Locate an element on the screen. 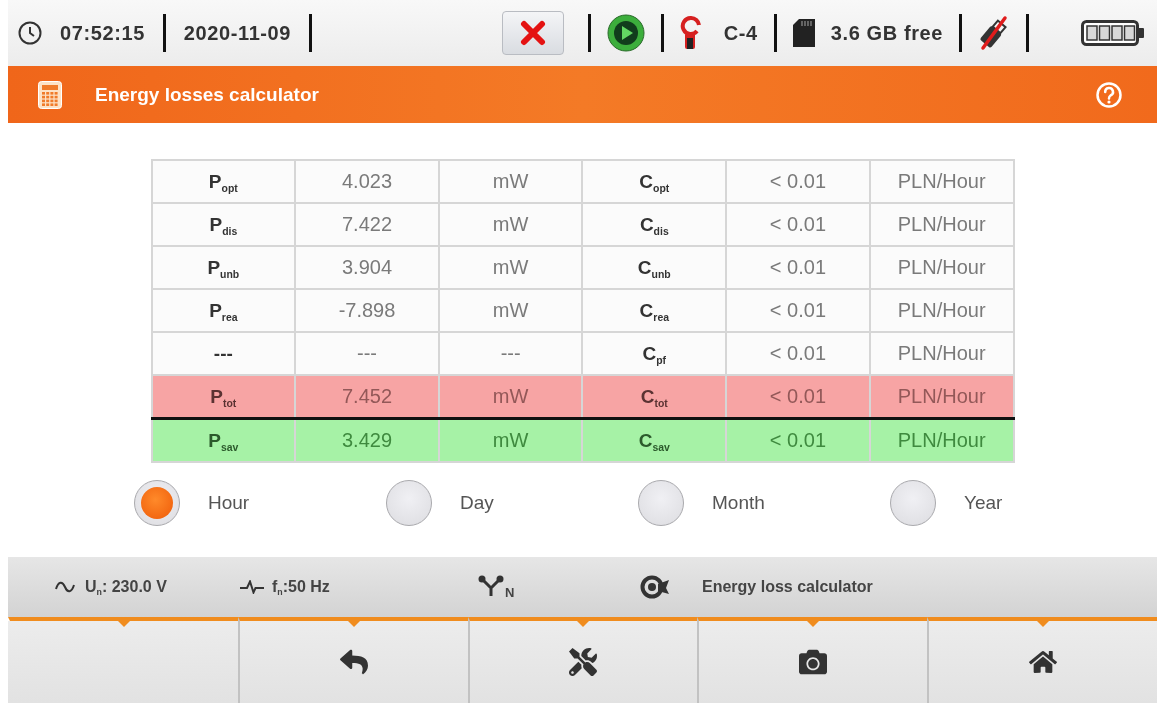  wye-connection-icon is located at coordinates (491, 587).